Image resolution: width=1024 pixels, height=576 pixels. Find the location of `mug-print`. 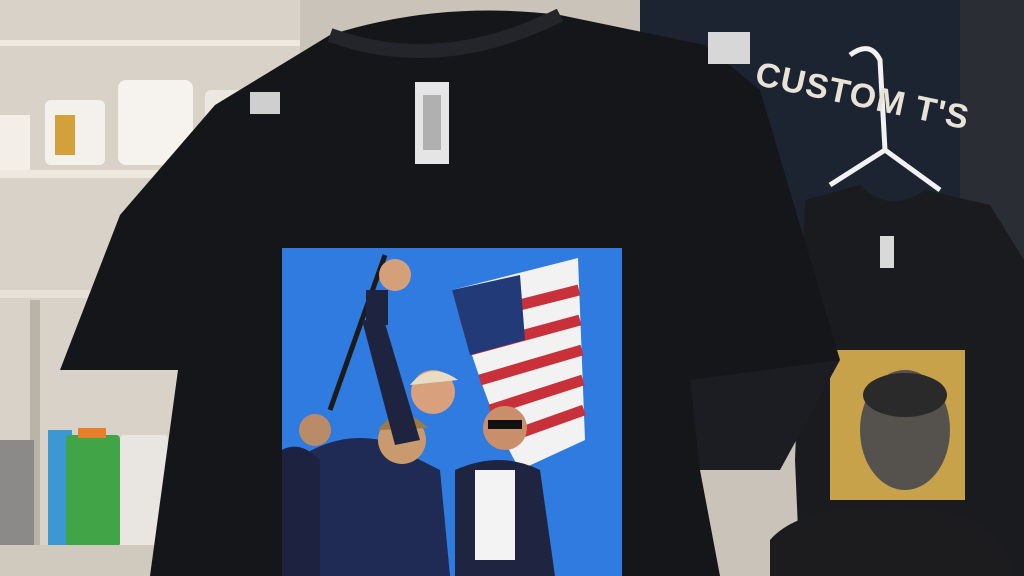

mug-print is located at coordinates (65, 135).